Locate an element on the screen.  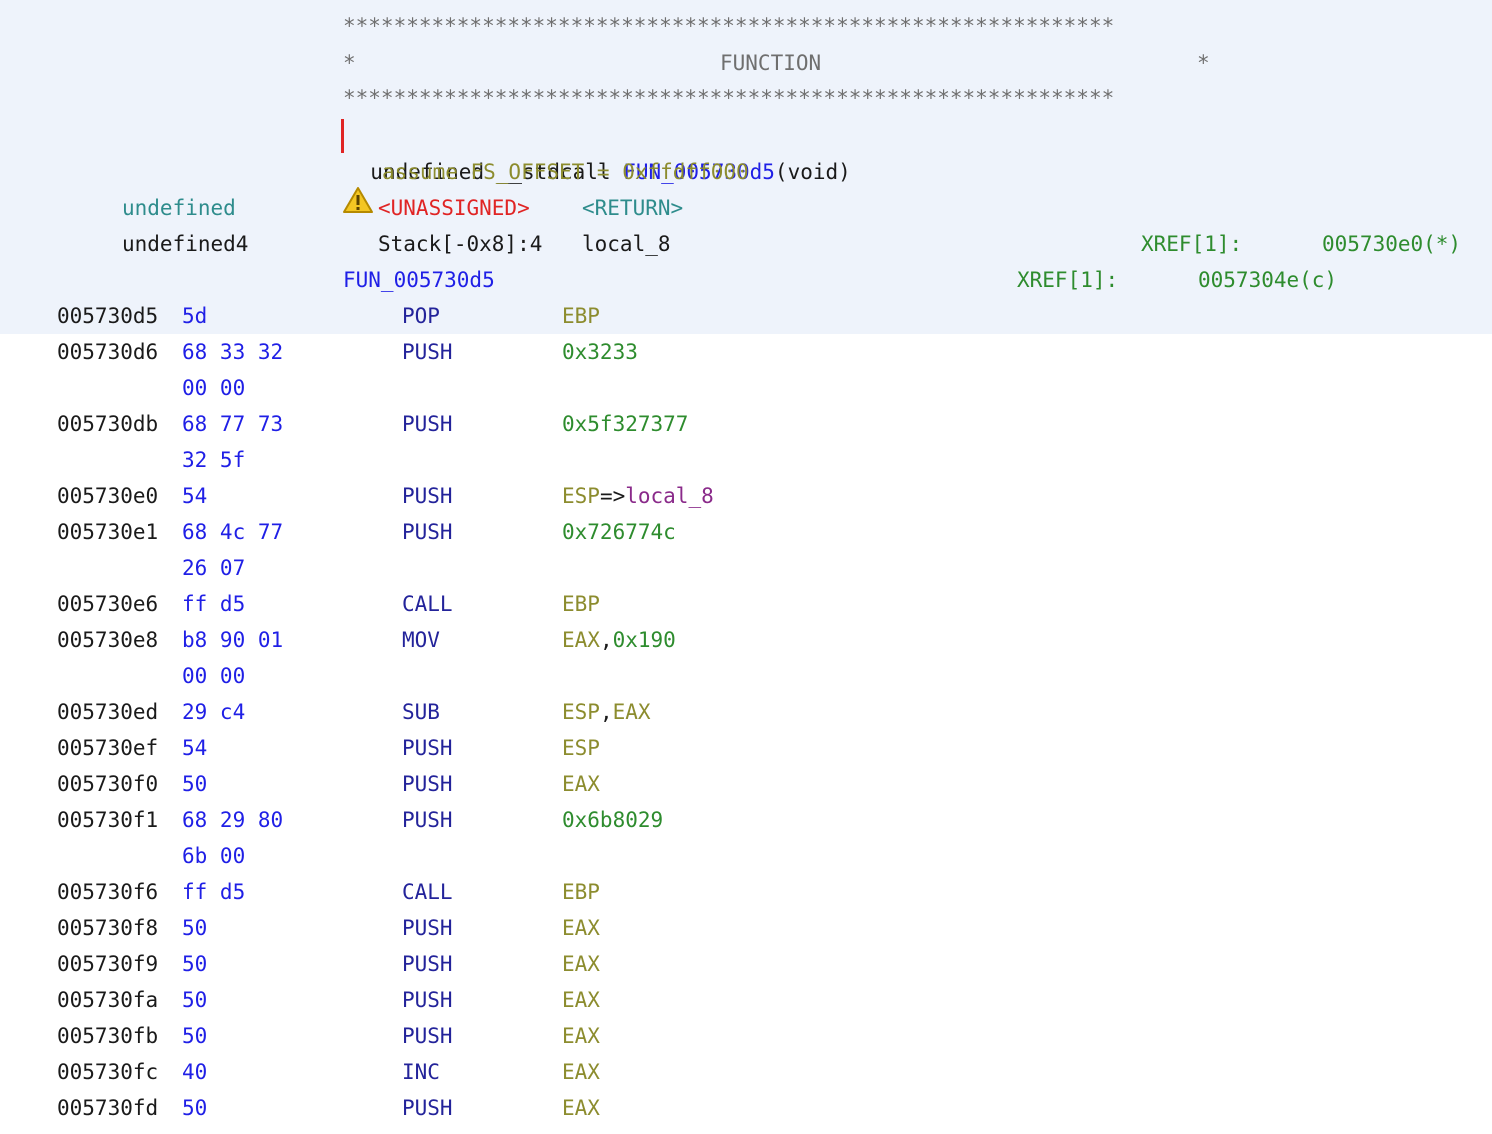
instruction-operands: ESP=>local_8 is located at coordinates (638, 496).